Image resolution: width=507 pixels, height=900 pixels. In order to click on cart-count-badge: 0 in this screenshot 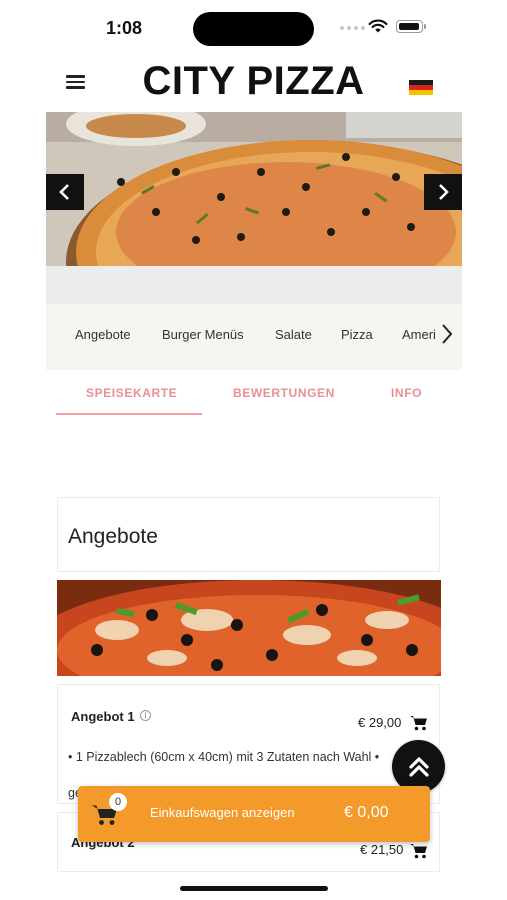, I will do `click(118, 802)`.